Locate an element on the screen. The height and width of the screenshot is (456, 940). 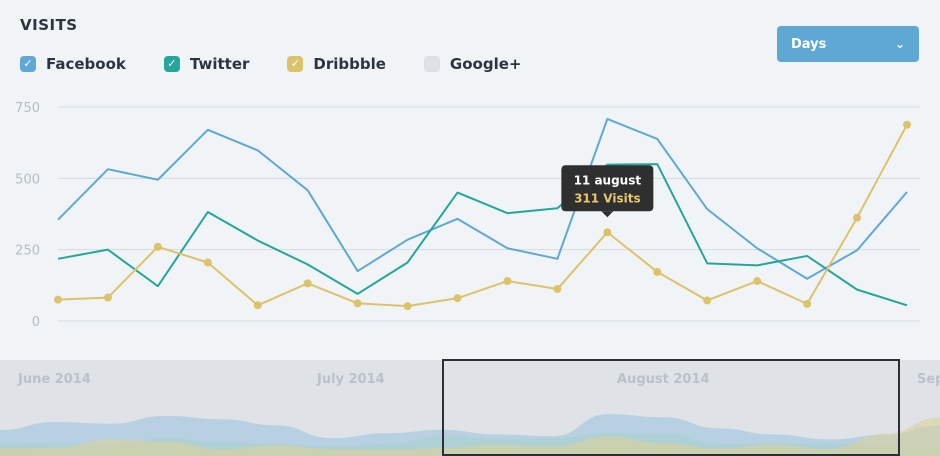
y-tick-label: 0 is located at coordinates (36, 322).